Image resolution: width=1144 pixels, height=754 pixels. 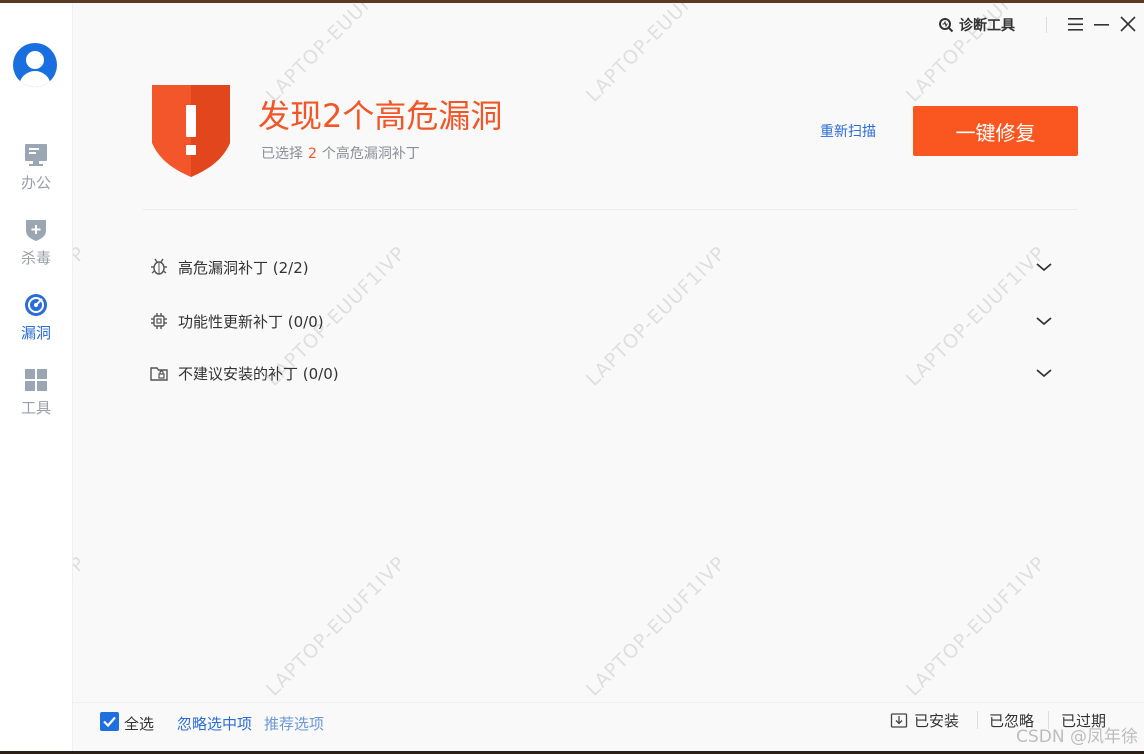 What do you see at coordinates (35, 408) in the screenshot?
I see `sidebar-item-label: 工具` at bounding box center [35, 408].